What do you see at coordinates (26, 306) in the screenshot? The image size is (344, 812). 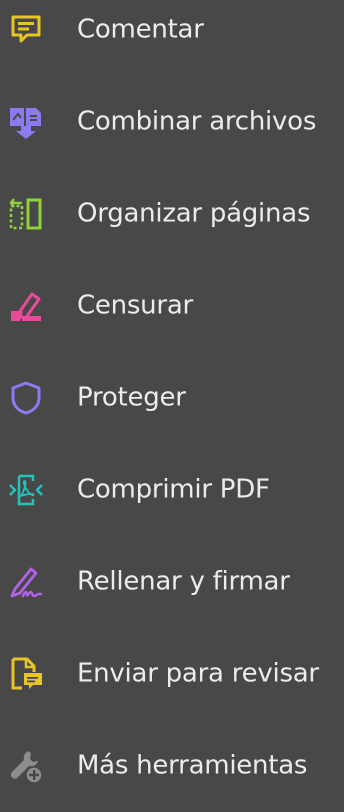 I see `redact-icon` at bounding box center [26, 306].